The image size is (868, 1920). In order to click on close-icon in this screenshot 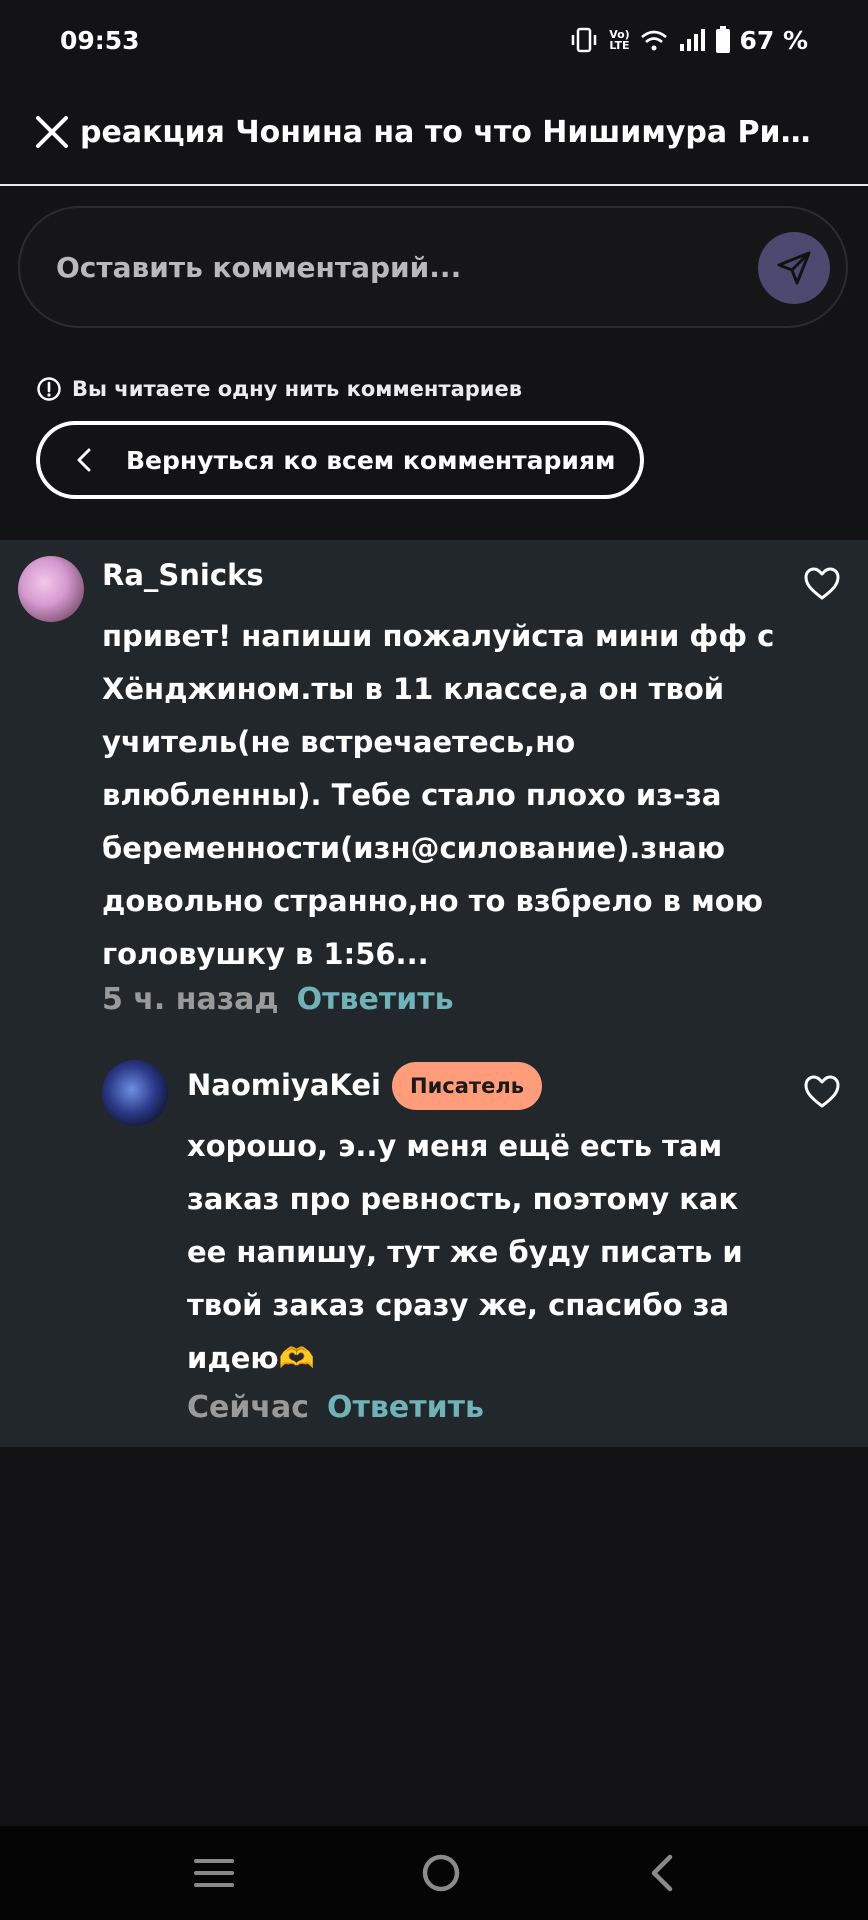, I will do `click(52, 132)`.